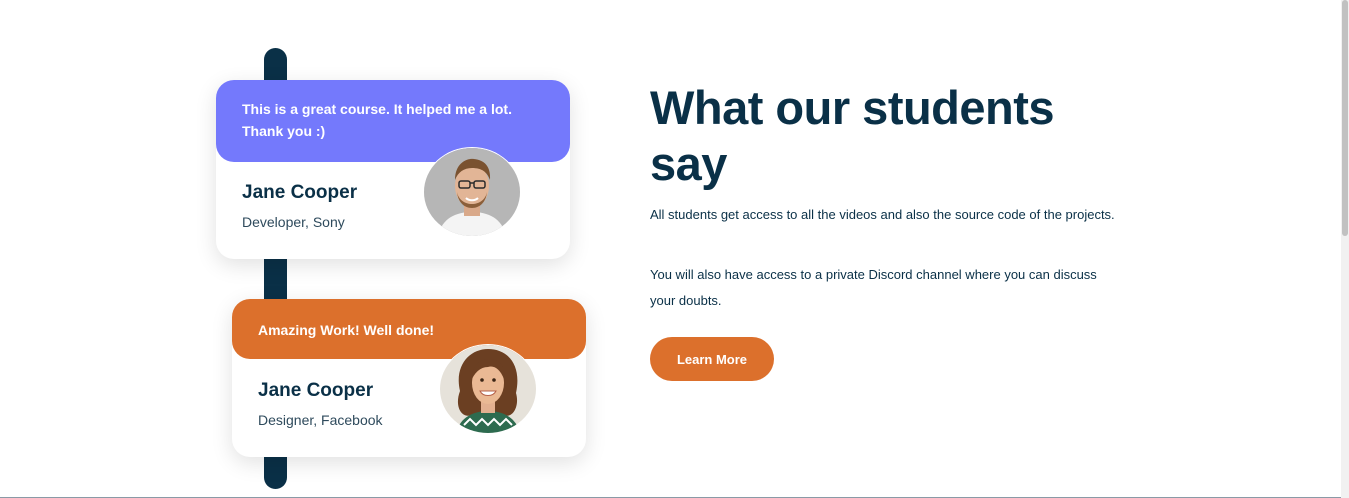  What do you see at coordinates (320, 420) in the screenshot?
I see `testimonial-role: Designer, Facebook` at bounding box center [320, 420].